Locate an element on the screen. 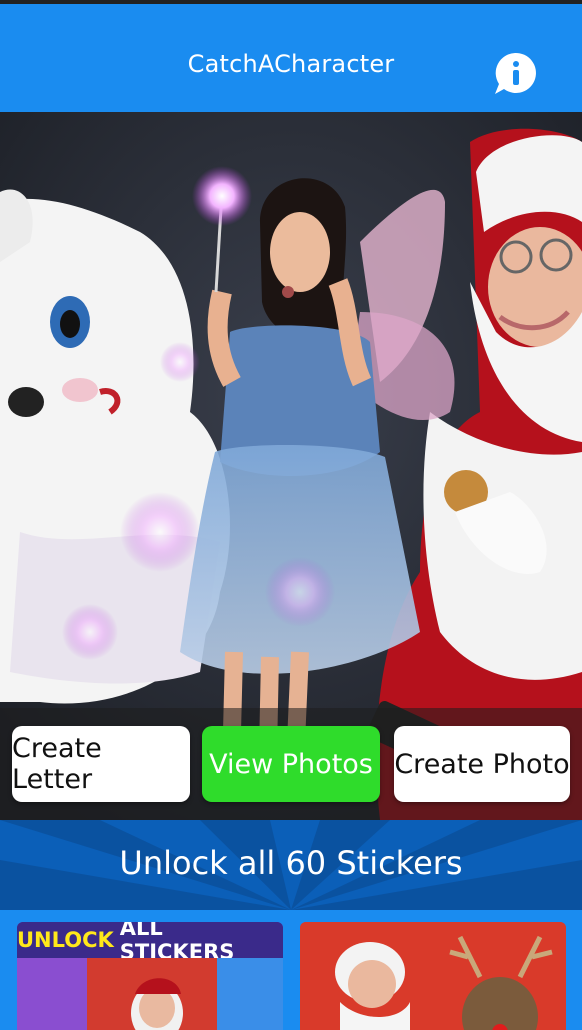 Image resolution: width=582 pixels, height=1030 pixels. sticker-grid-preview is located at coordinates (150, 994).